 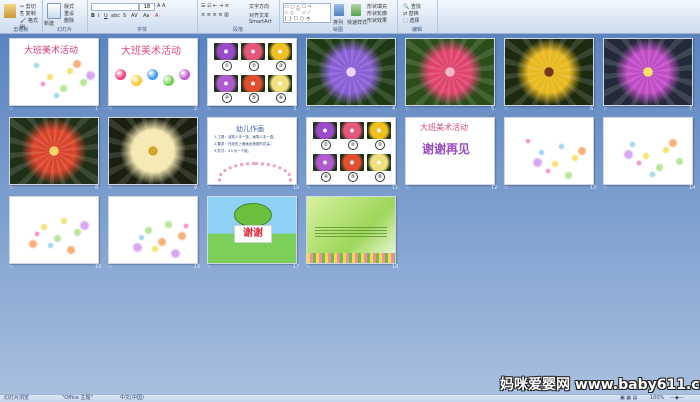 What do you see at coordinates (115, 7) in the screenshot?
I see `font-name-field` at bounding box center [115, 7].